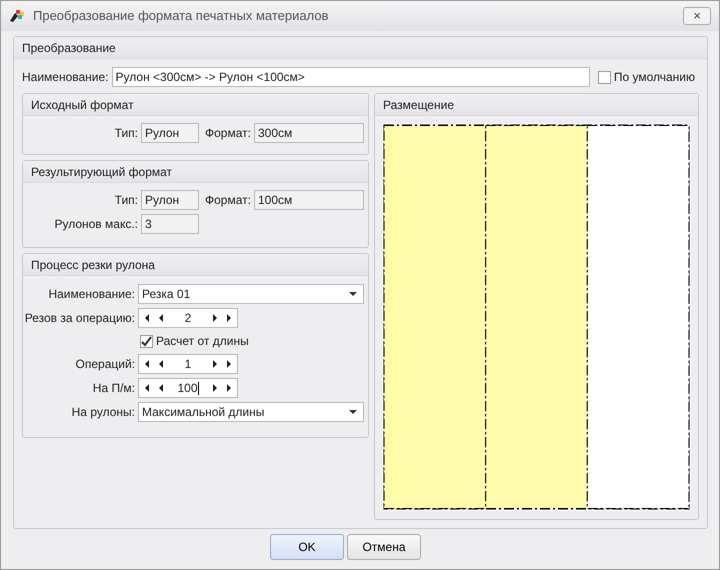  What do you see at coordinates (104, 364) in the screenshot?
I see `field-label: Операций:` at bounding box center [104, 364].